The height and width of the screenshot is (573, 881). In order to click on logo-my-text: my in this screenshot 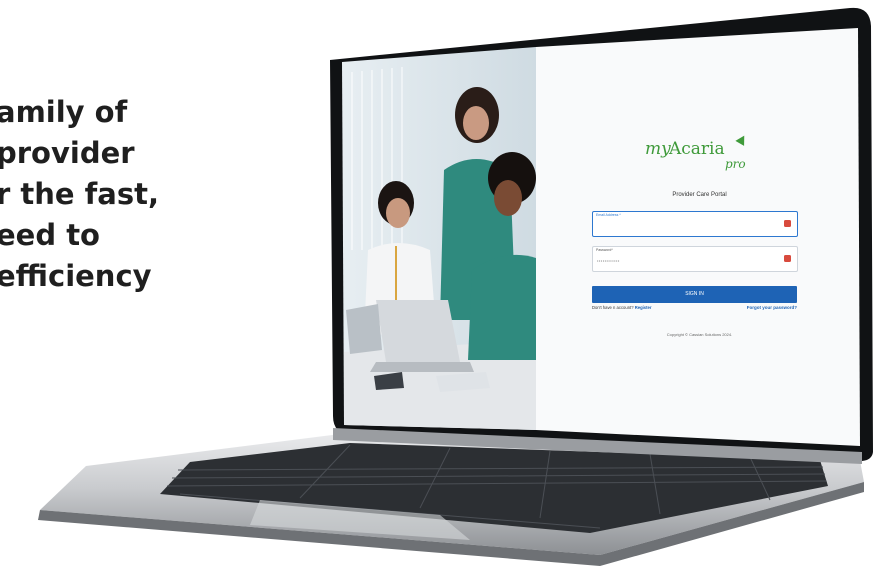, I will do `click(658, 149)`.